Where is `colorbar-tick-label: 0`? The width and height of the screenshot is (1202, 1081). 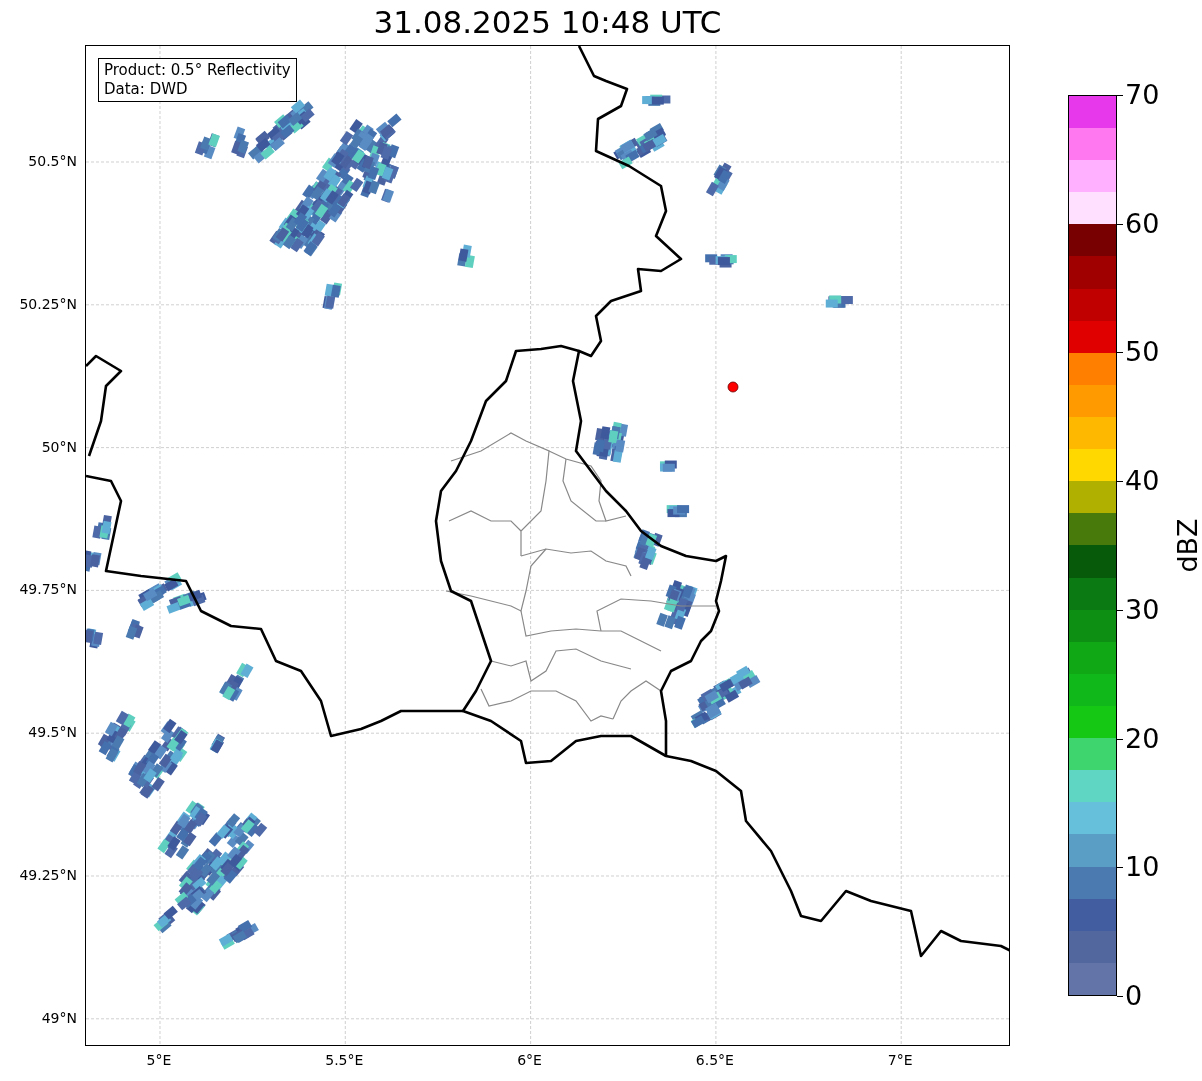 colorbar-tick-label: 0 is located at coordinates (1134, 996).